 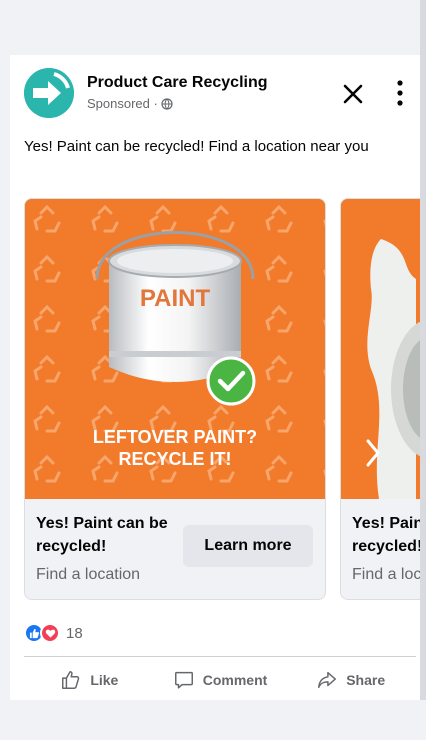 I want to click on post-header: Product Care Recycling Sponsored ·, so click(x=215, y=92).